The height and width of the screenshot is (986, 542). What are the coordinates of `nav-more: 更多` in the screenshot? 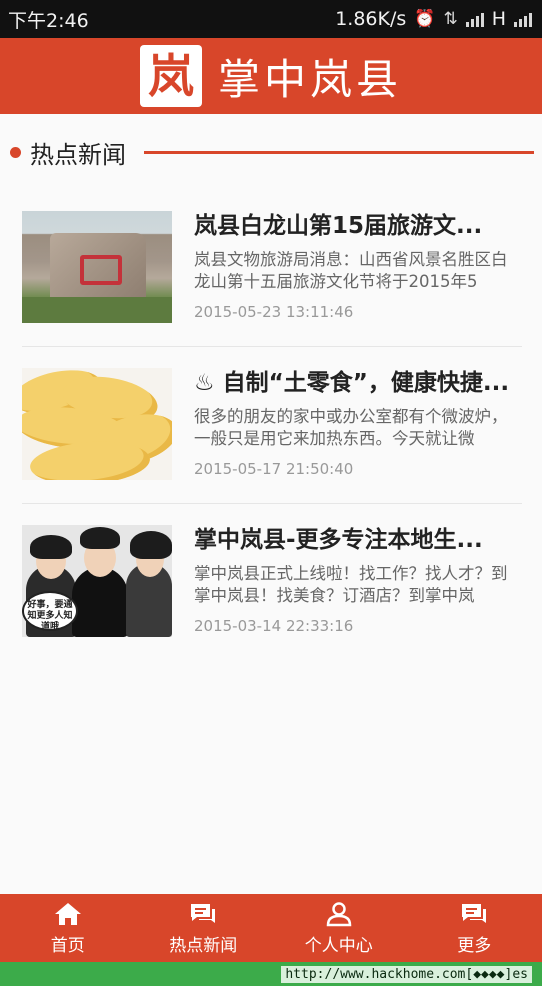 It's located at (474, 928).